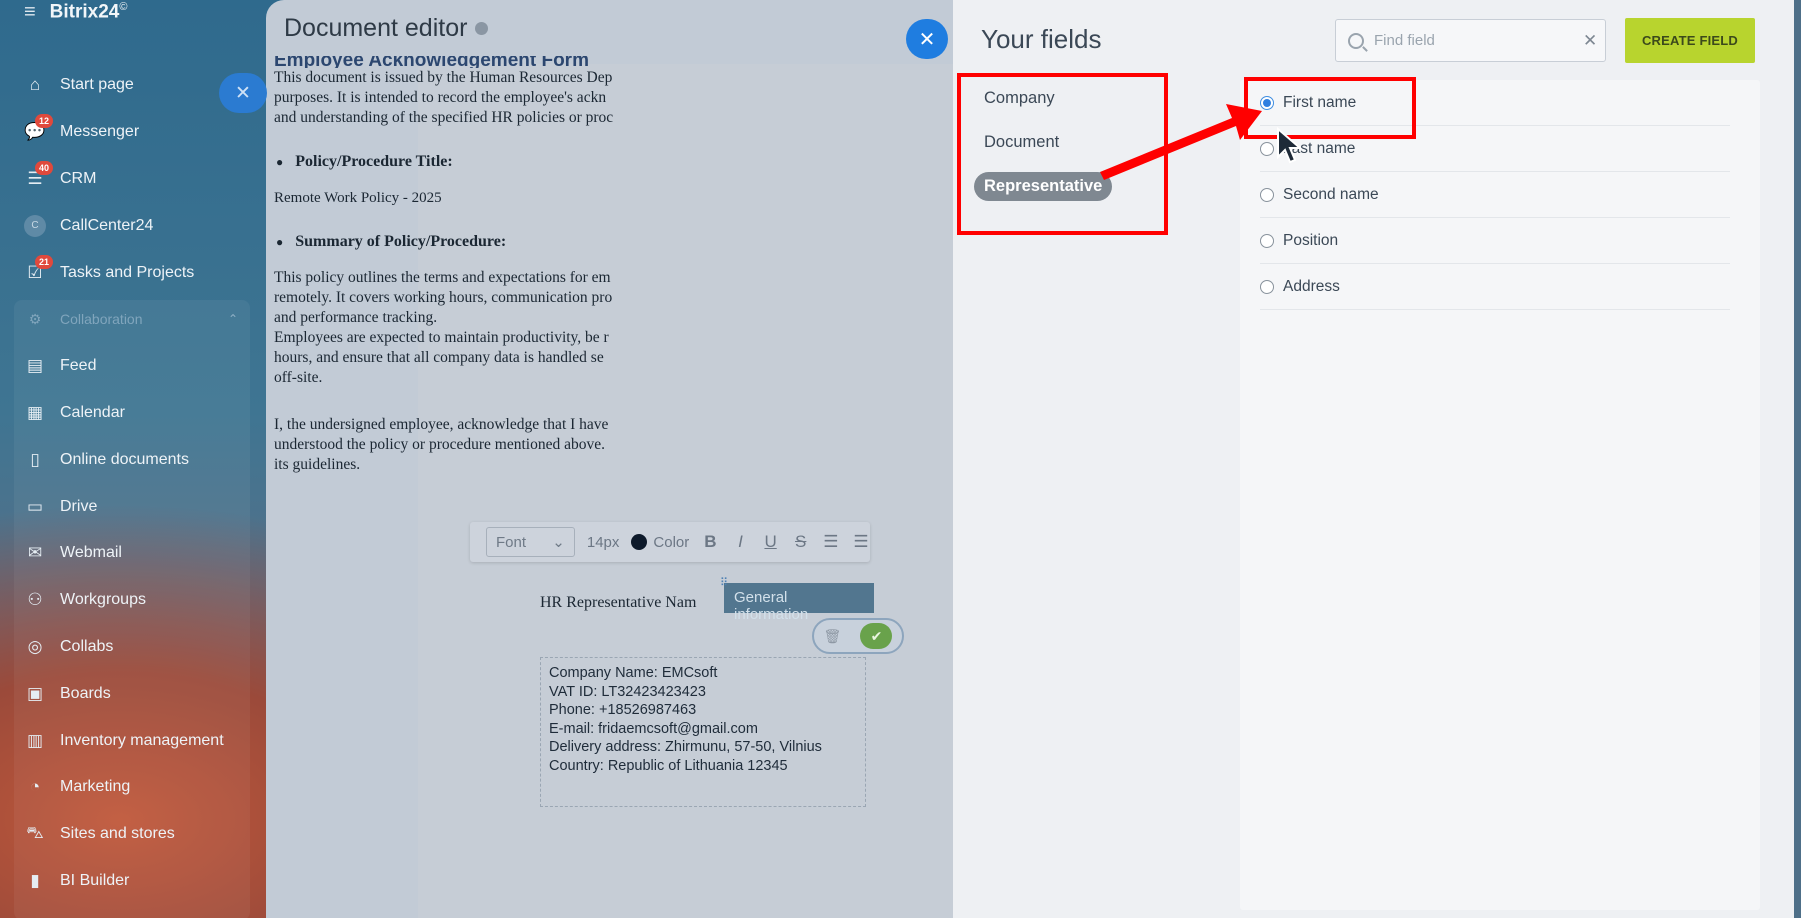 The width and height of the screenshot is (1801, 918). What do you see at coordinates (1068, 142) in the screenshot?
I see `category-document: Document` at bounding box center [1068, 142].